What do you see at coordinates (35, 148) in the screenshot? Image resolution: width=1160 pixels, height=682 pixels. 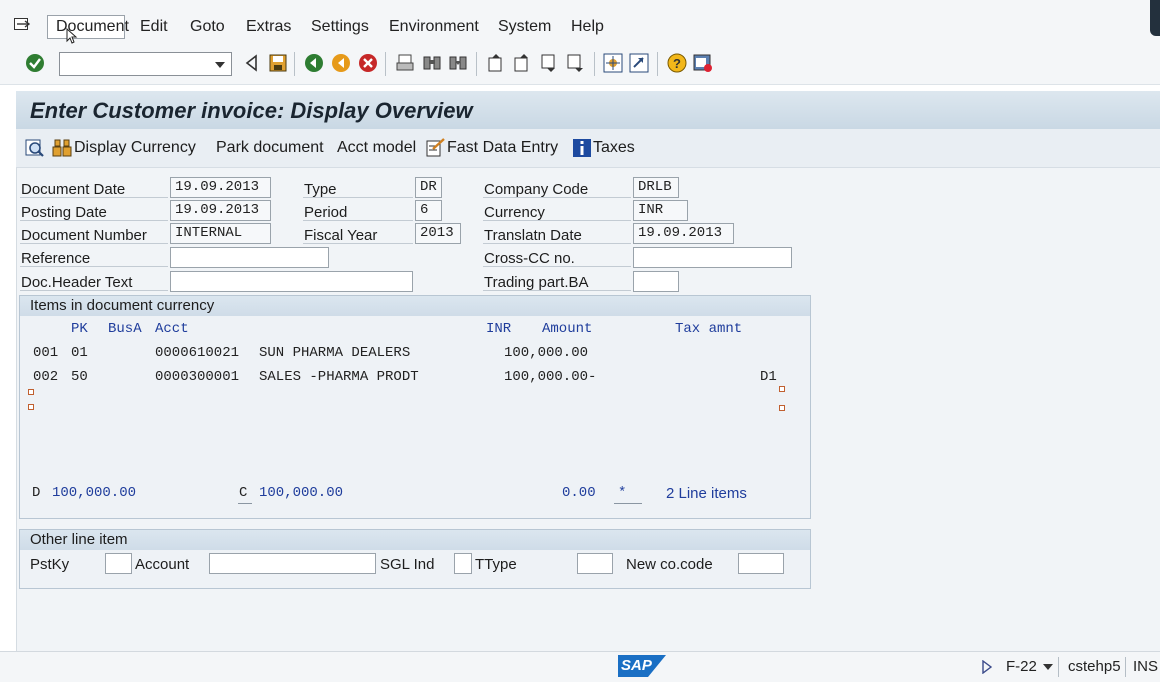 I see `display-document-icon` at bounding box center [35, 148].